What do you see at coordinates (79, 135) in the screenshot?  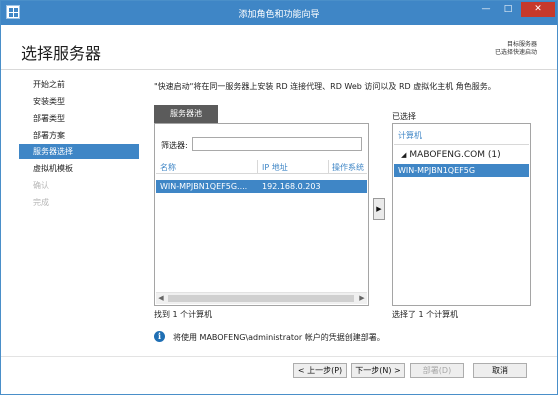 I see `nav-item-deployment-scenario: 部署方案` at bounding box center [79, 135].